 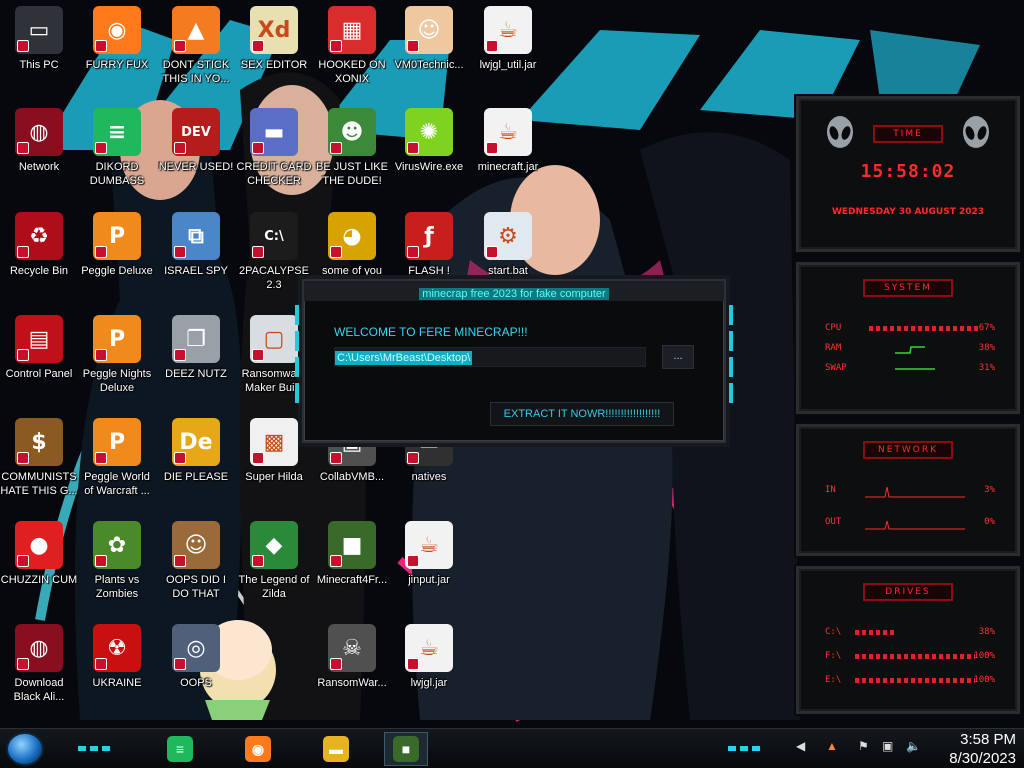 What do you see at coordinates (508, 54) in the screenshot?
I see `desktop-icon: ☕ lwjgl_util.jar` at bounding box center [508, 54].